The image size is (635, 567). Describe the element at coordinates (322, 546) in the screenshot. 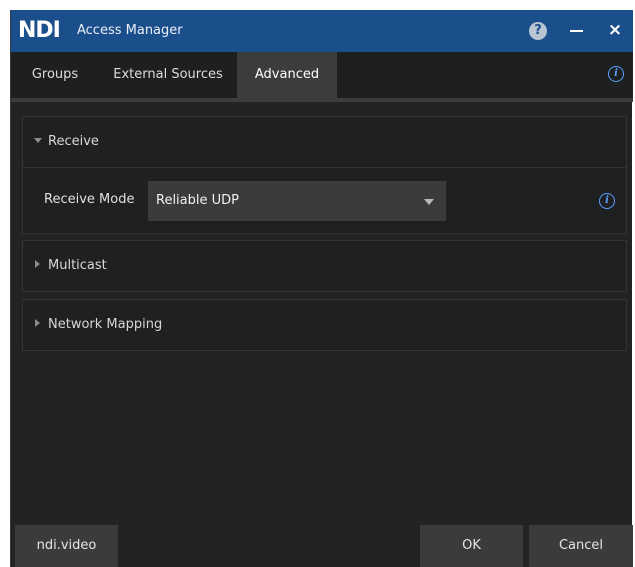

I see `footer-bar: ndi.video OK Cancel` at that location.